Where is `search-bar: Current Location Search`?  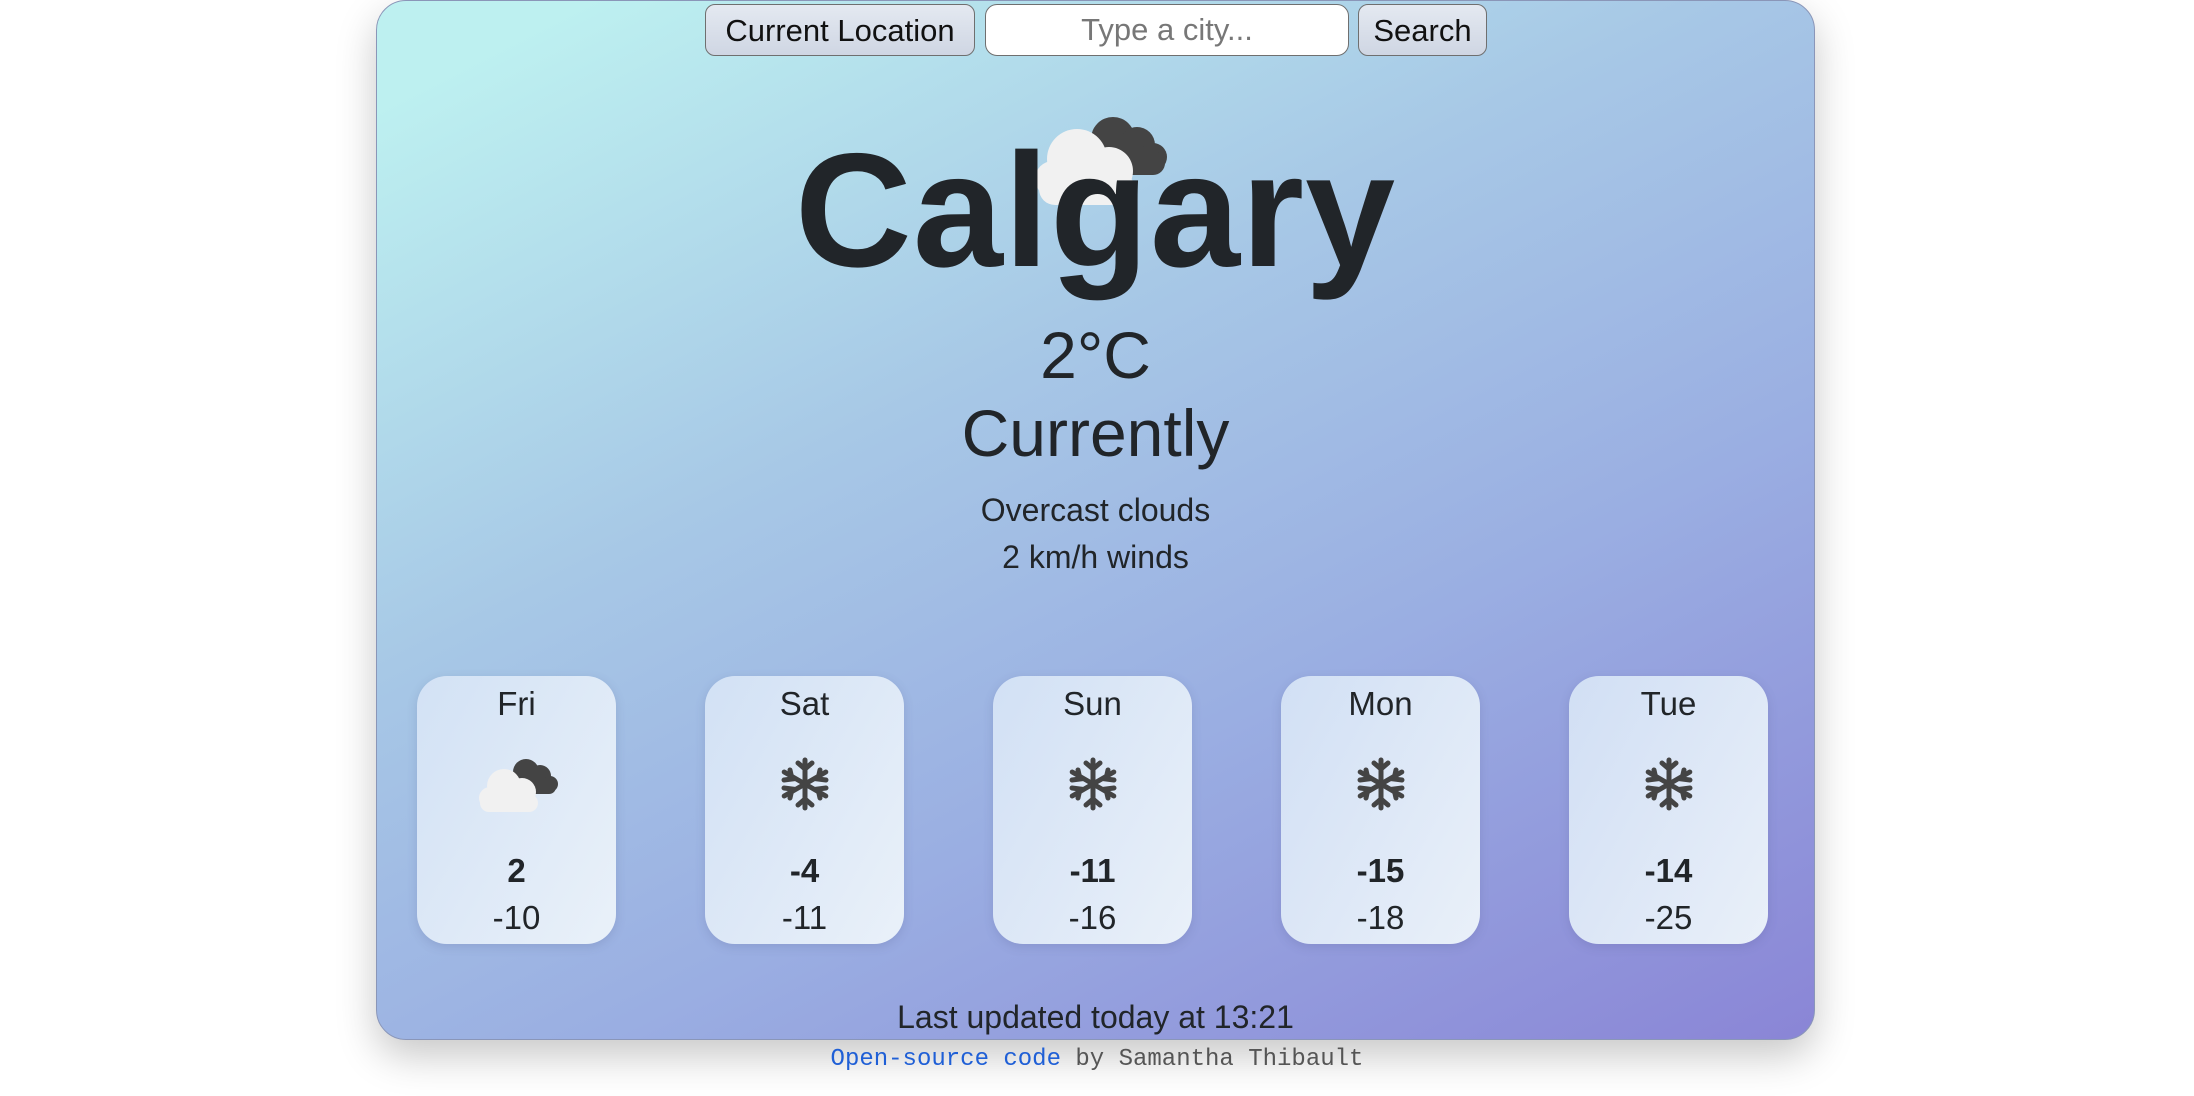
search-bar: Current Location Search is located at coordinates (1095, 31).